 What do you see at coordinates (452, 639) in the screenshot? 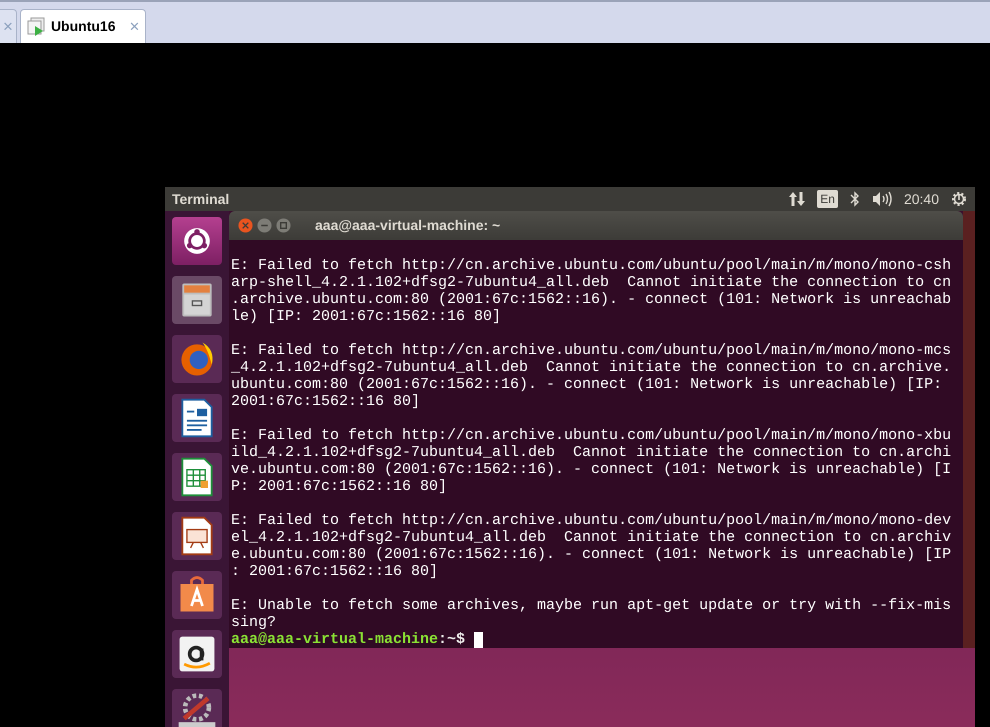
I see `prompt-path: :~$` at bounding box center [452, 639].